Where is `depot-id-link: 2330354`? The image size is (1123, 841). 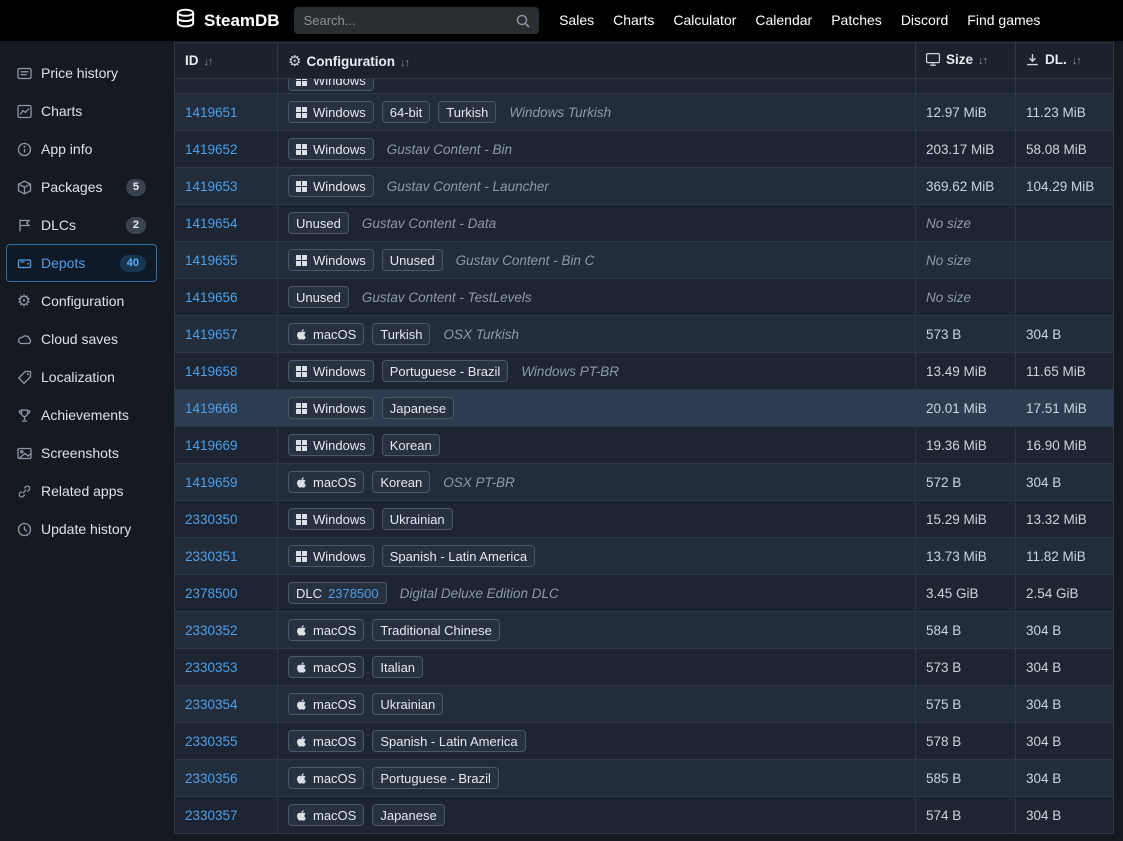
depot-id-link: 2330354 is located at coordinates (211, 704).